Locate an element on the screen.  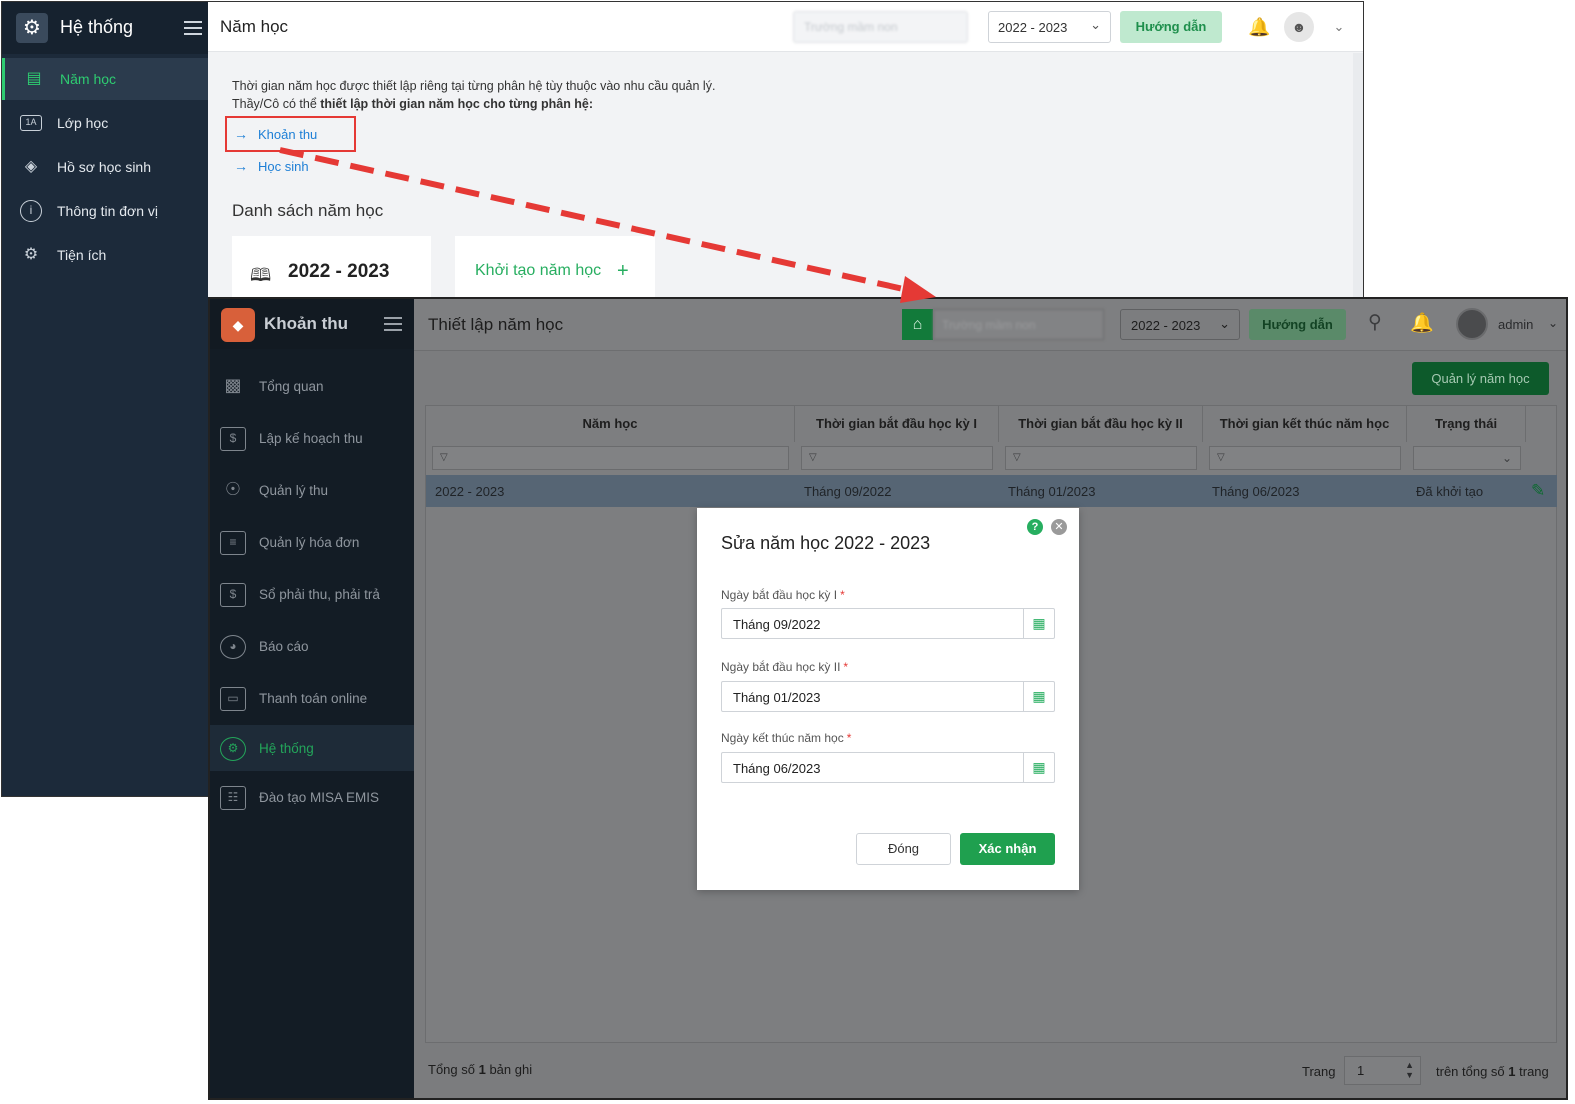
sidebar-item-label: Tiện ích is located at coordinates (82, 255).